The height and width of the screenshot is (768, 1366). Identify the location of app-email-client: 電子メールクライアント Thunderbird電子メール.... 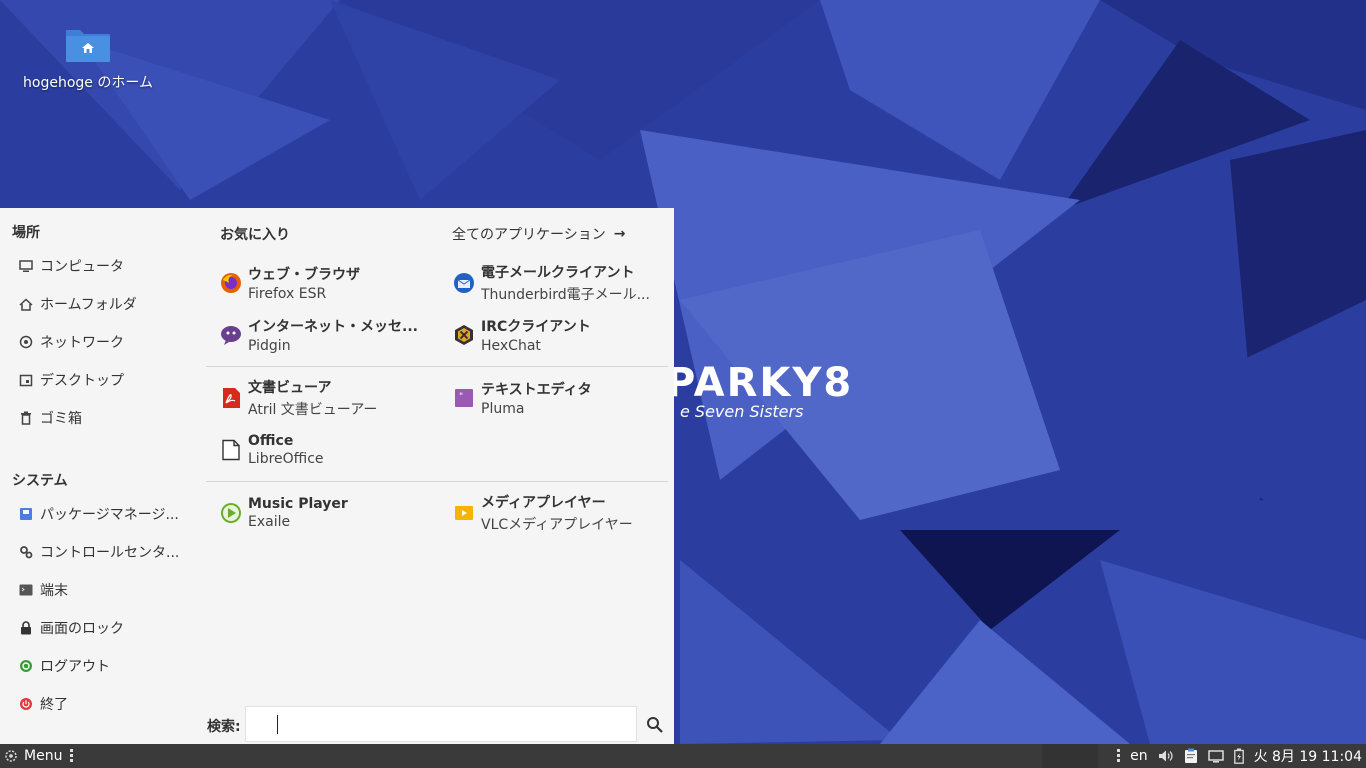
(558, 283).